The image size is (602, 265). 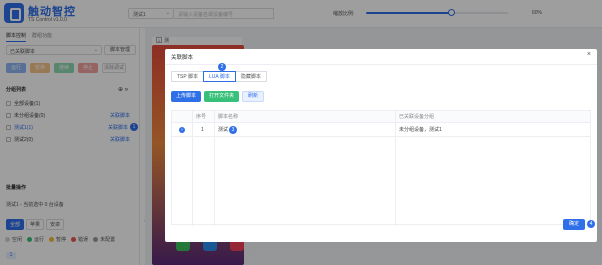 I want to click on confirm-button: 确定, so click(x=574, y=224).